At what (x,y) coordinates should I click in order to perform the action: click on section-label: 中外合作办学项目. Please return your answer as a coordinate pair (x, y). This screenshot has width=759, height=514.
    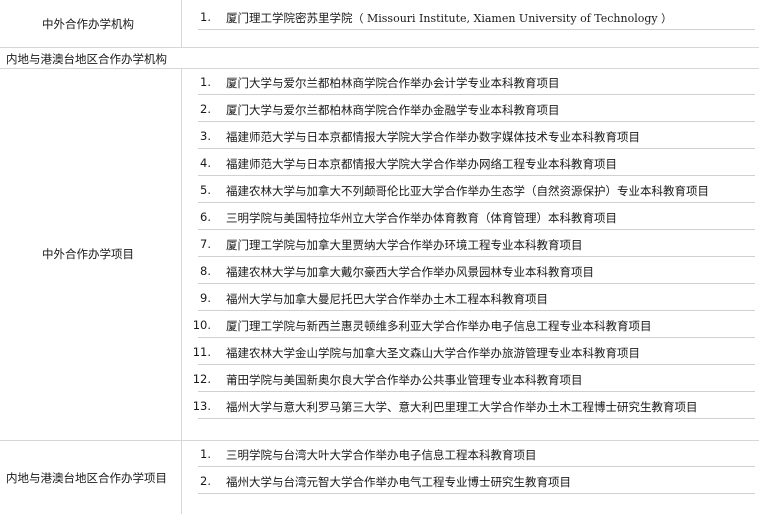
    Looking at the image, I should click on (88, 254).